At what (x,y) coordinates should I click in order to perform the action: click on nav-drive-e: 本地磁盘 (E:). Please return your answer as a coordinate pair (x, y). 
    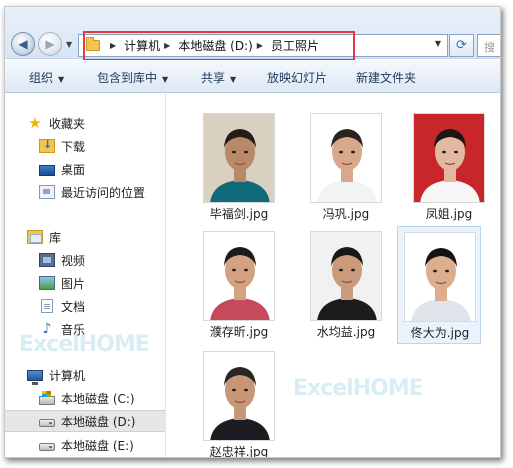
    Looking at the image, I should click on (85, 445).